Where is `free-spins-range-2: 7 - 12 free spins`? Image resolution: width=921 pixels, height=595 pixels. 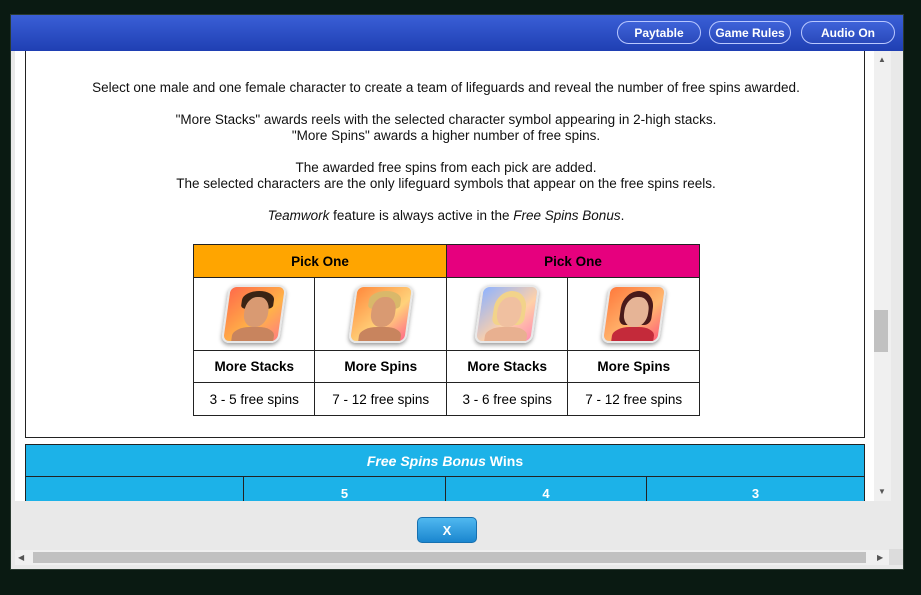
free-spins-range-2: 7 - 12 free spins is located at coordinates (380, 399).